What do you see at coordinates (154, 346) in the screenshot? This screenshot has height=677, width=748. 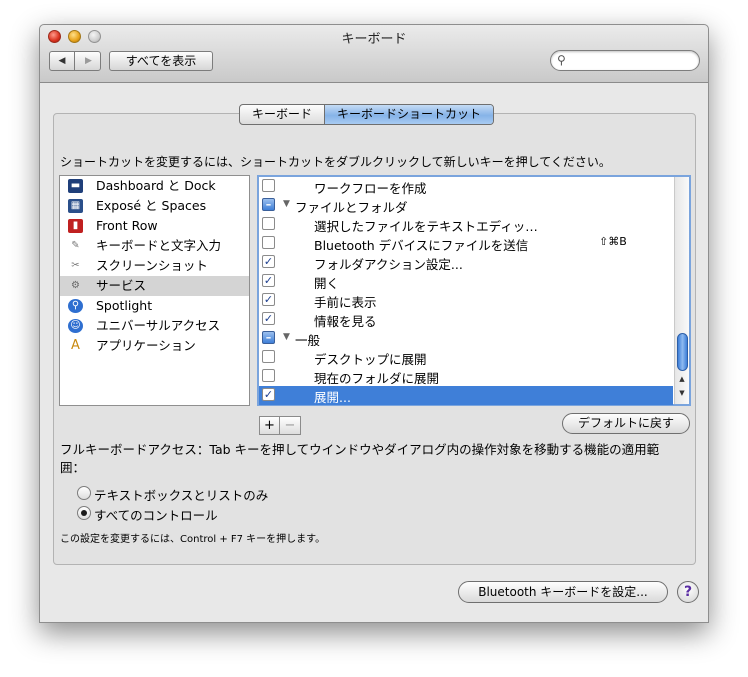 I see `category-item-applications: A アプリケーション` at bounding box center [154, 346].